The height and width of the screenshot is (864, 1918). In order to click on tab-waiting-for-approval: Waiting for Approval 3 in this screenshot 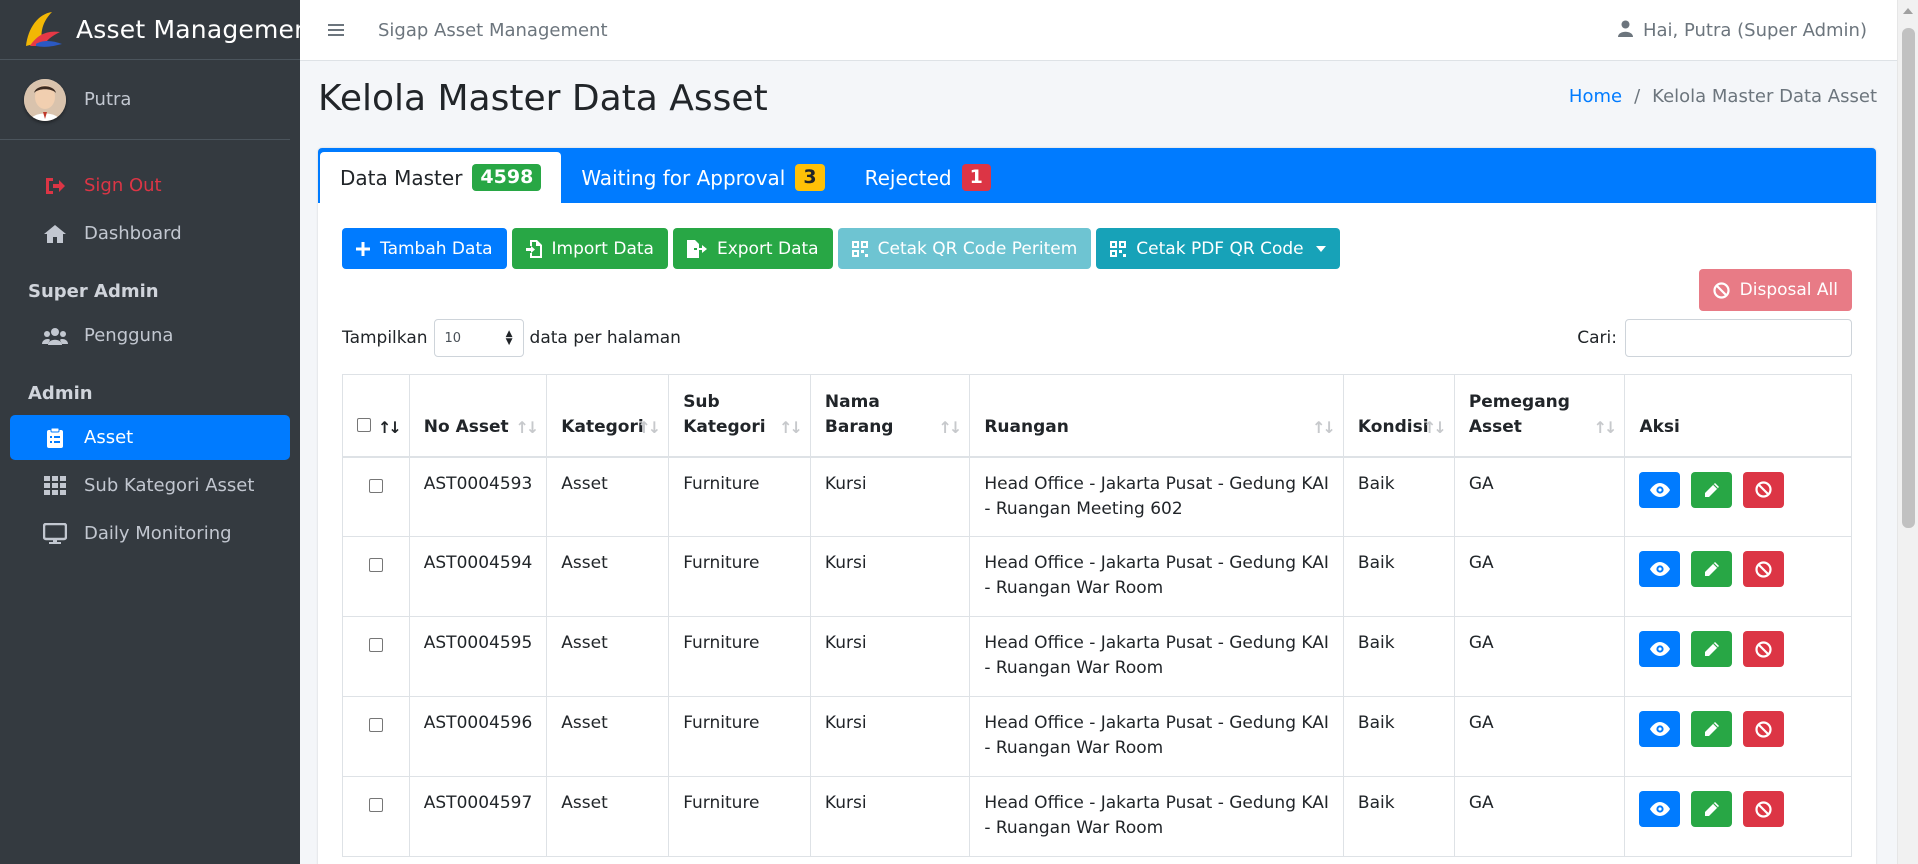, I will do `click(702, 177)`.